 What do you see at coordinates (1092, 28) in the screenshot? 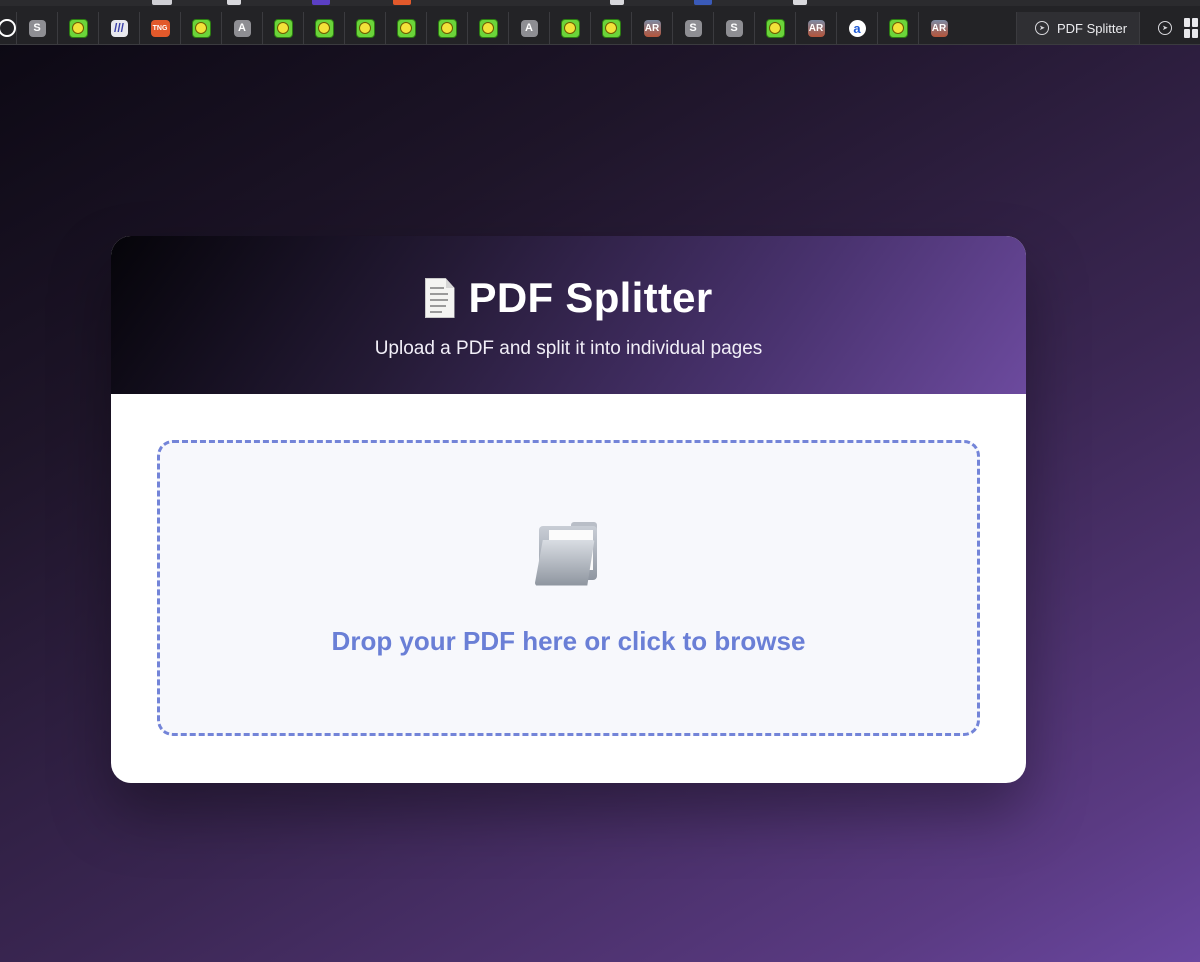
I see `tab-title: PDF Splitter` at bounding box center [1092, 28].